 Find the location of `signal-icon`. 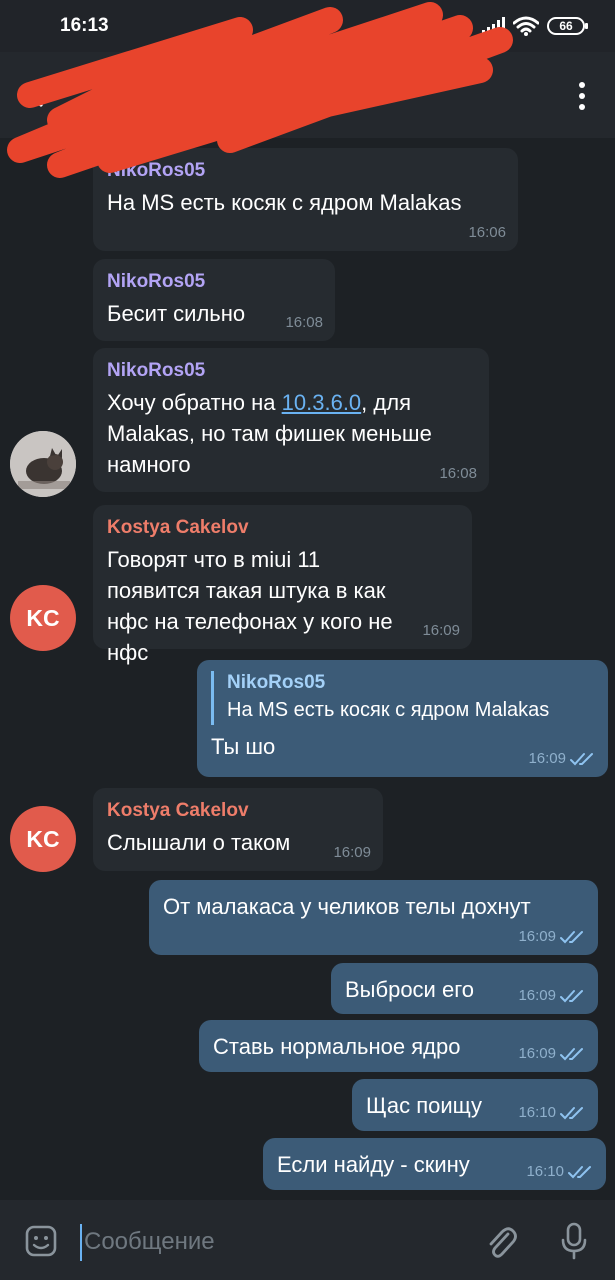

signal-icon is located at coordinates (493, 26).